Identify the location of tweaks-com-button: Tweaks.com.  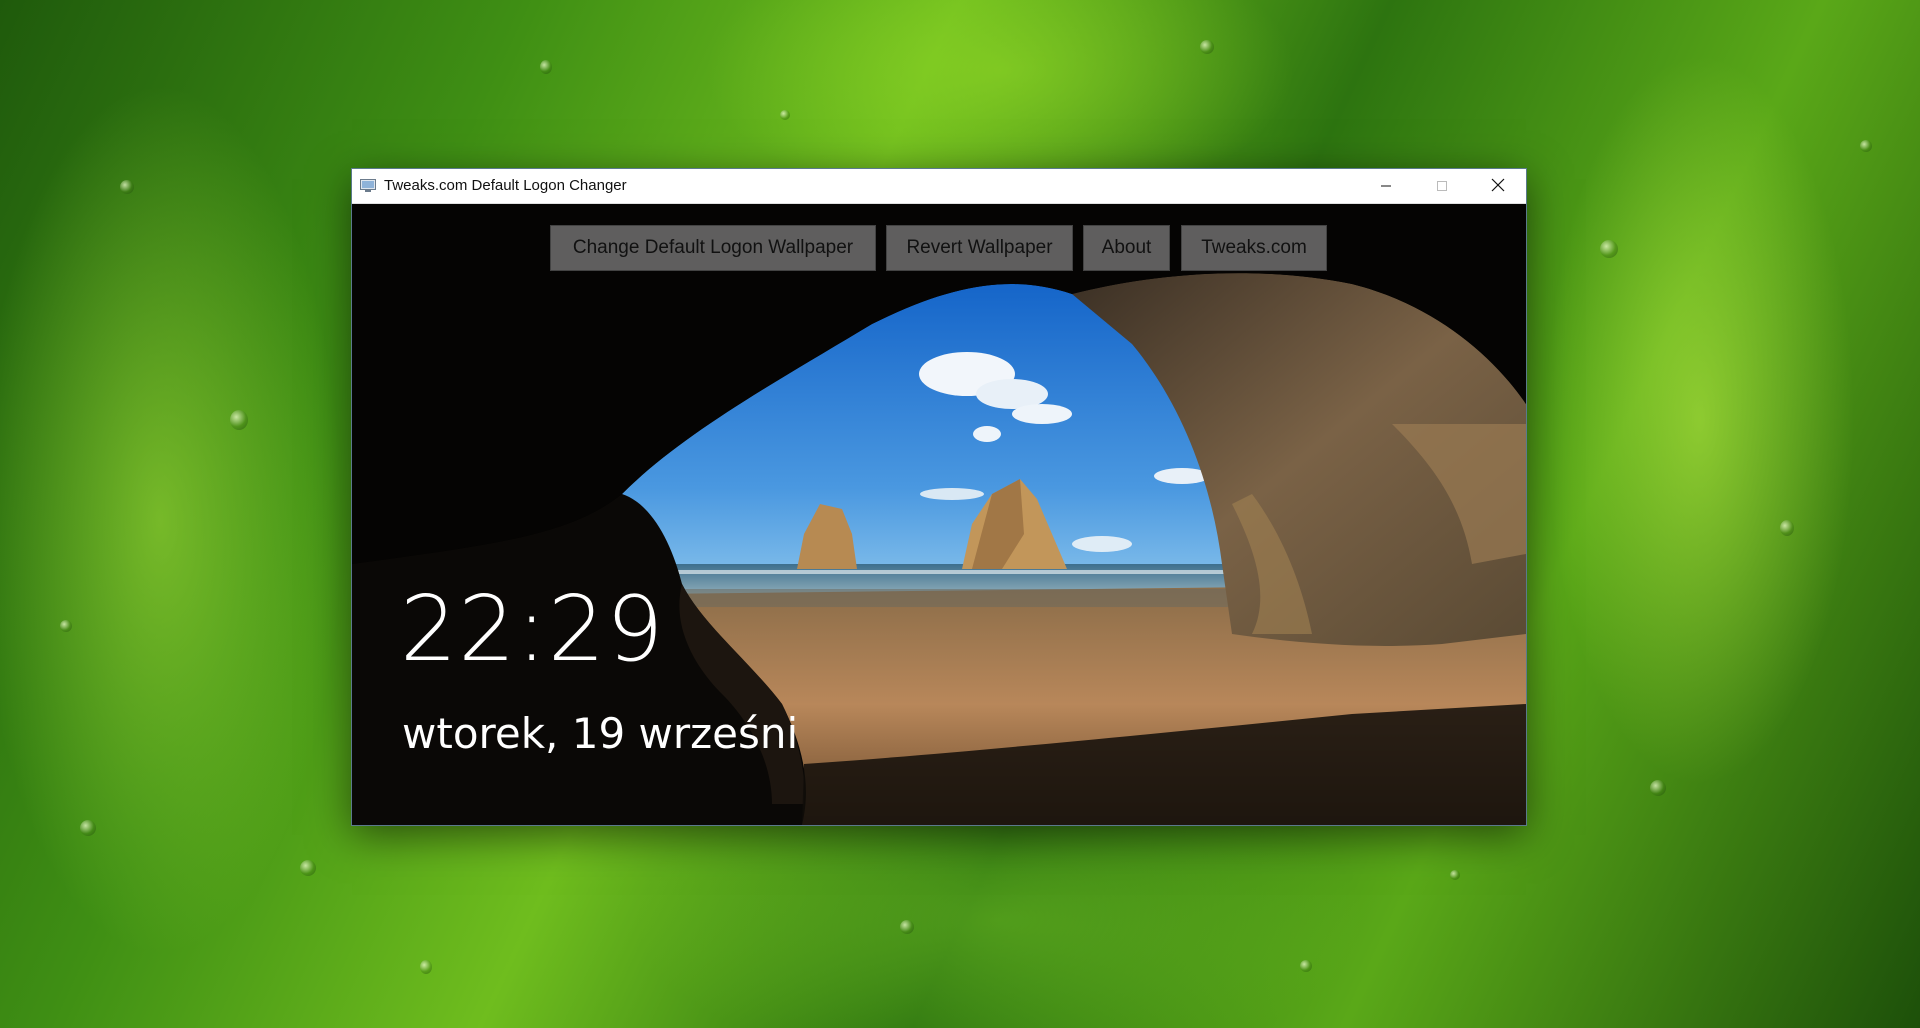
(1254, 248).